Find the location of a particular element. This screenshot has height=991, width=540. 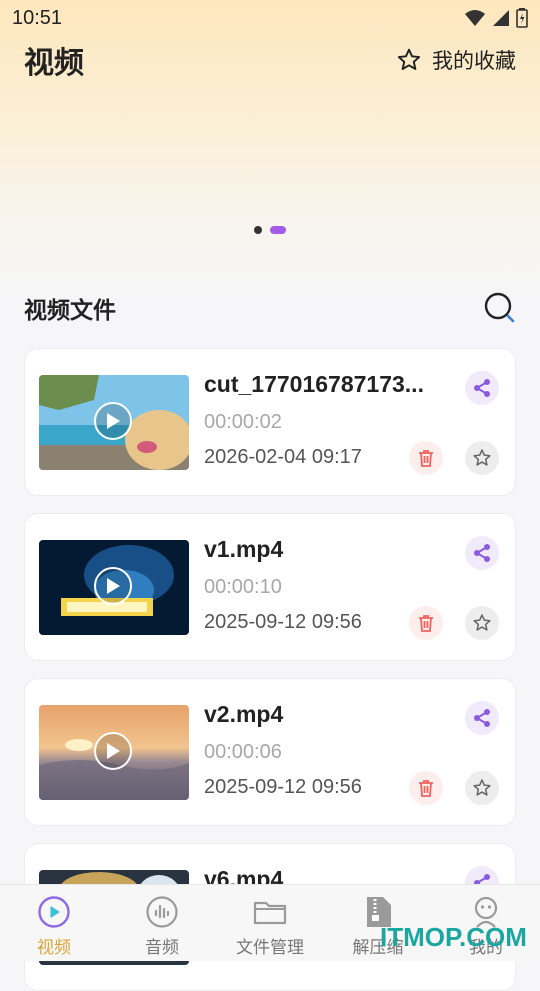

tab-label: 文件管理 is located at coordinates (270, 947).